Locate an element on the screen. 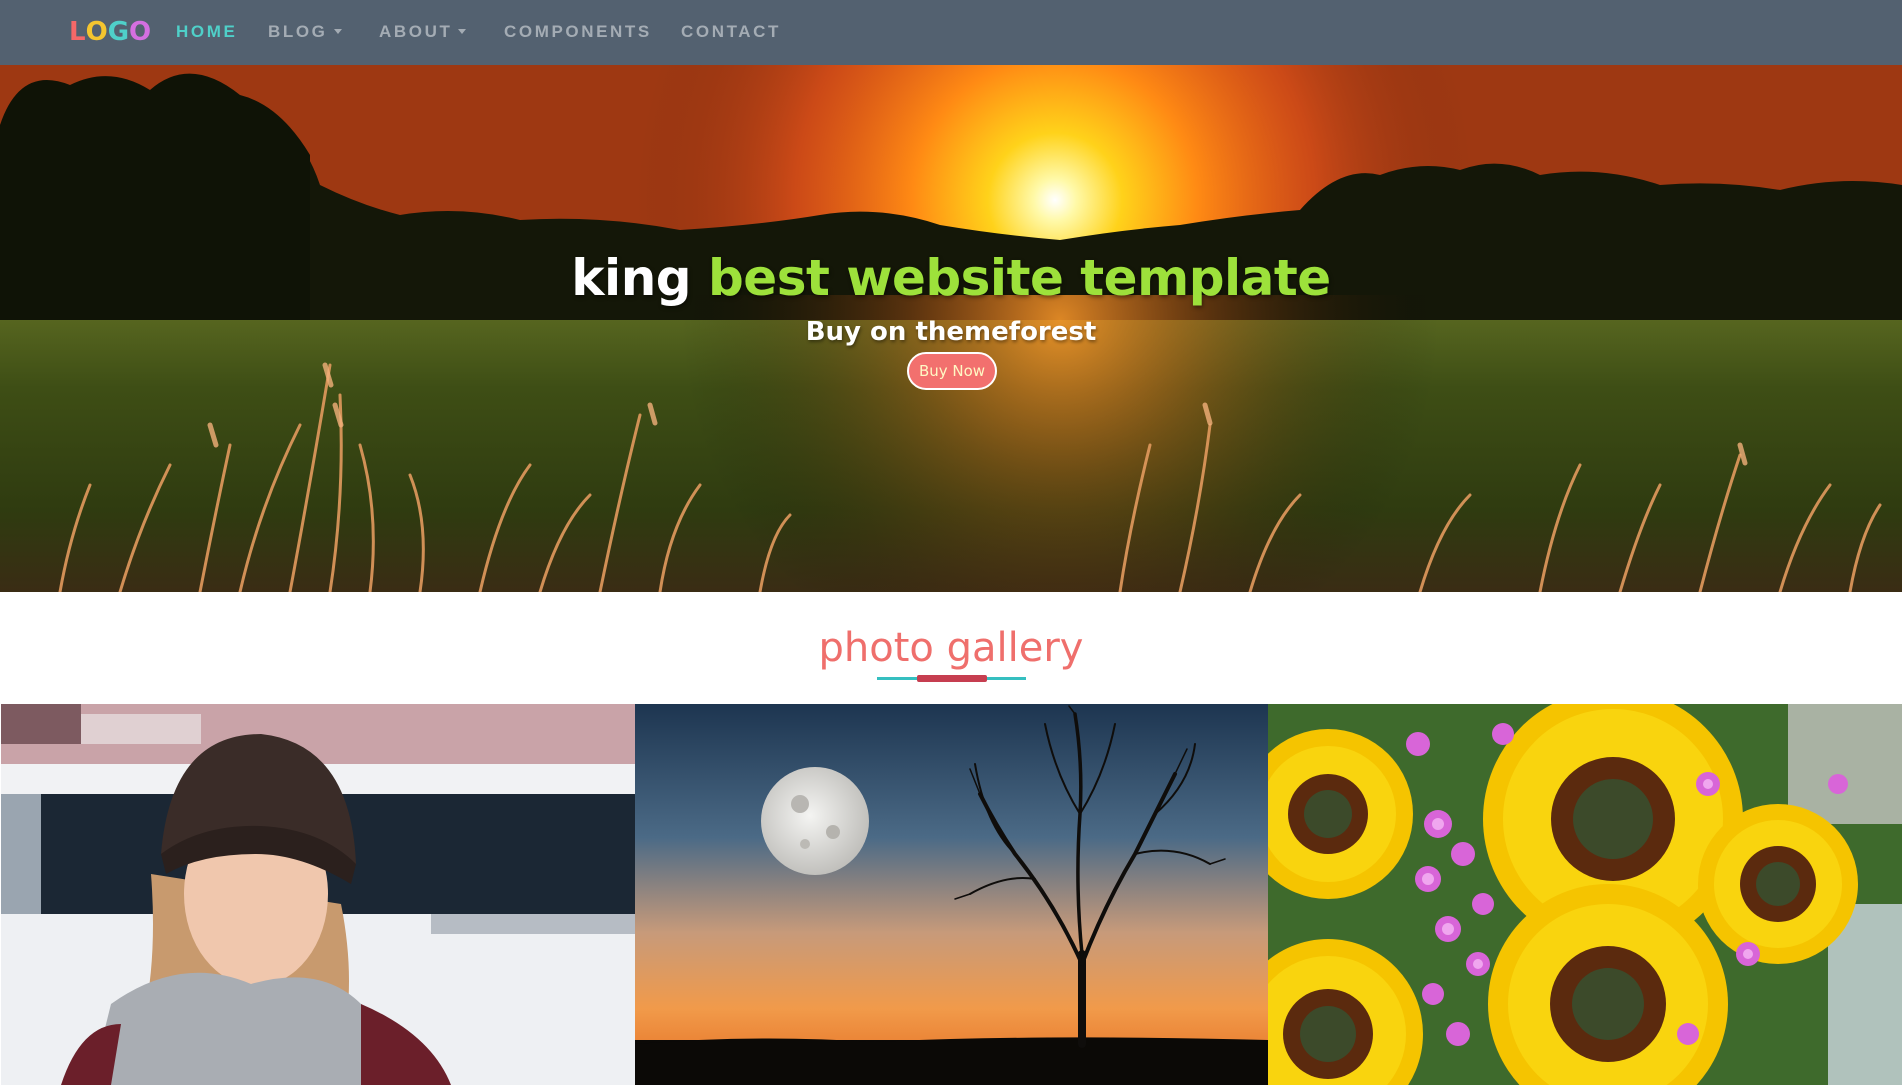 The width and height of the screenshot is (1902, 1085). nav-item-home: HOME is located at coordinates (206, 32).